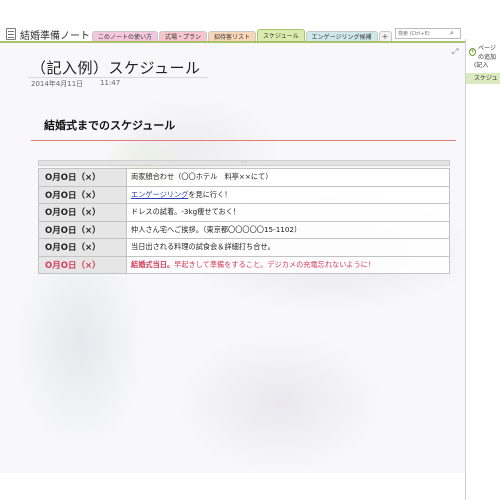 This screenshot has width=500, height=500. I want to click on description-cell: ドレスの試着。-3kg痩せておく！, so click(288, 212).